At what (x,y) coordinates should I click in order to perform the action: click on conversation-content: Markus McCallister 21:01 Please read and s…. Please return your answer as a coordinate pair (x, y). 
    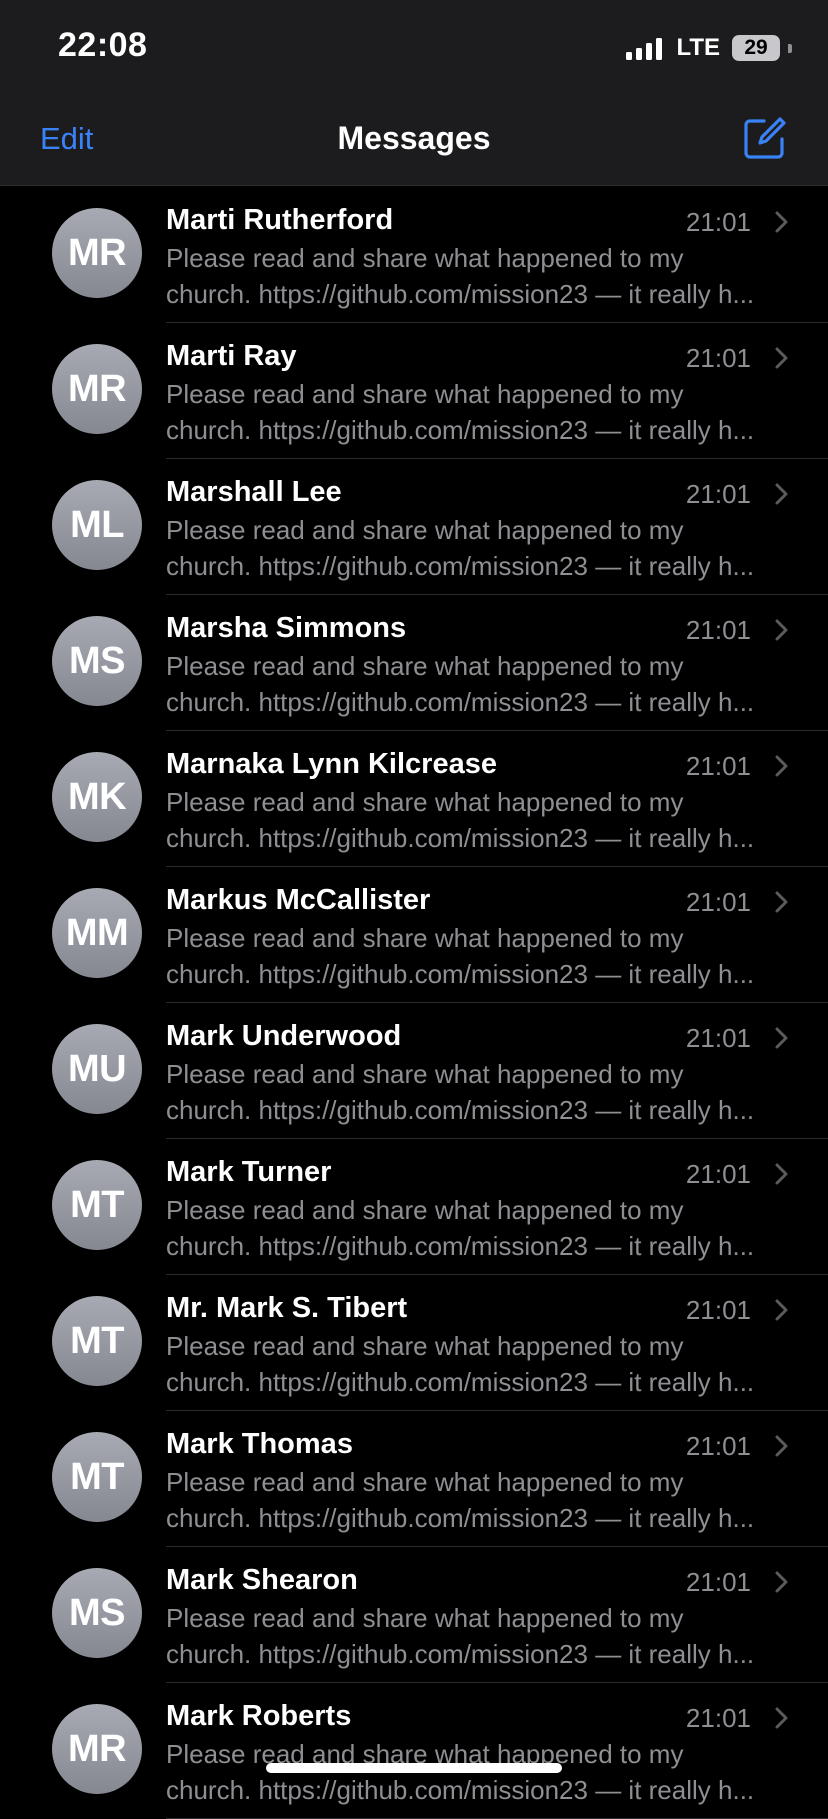
    Looking at the image, I should click on (497, 934).